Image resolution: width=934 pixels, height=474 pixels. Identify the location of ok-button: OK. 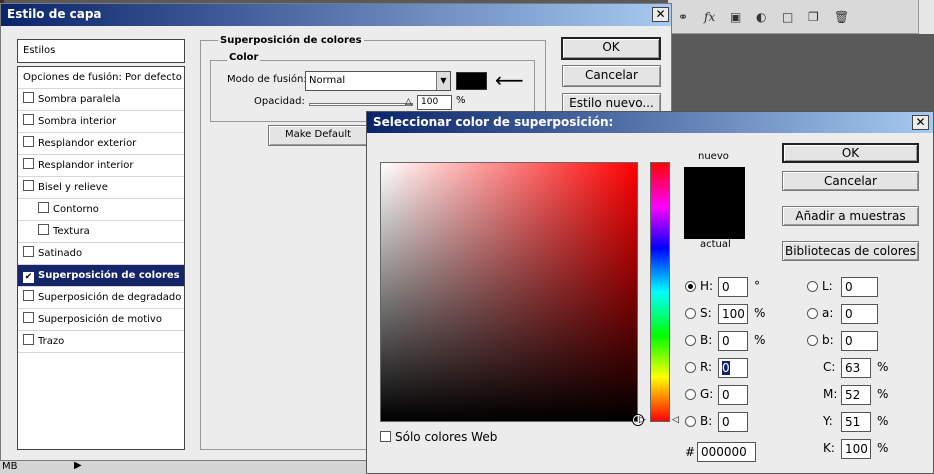
(611, 48).